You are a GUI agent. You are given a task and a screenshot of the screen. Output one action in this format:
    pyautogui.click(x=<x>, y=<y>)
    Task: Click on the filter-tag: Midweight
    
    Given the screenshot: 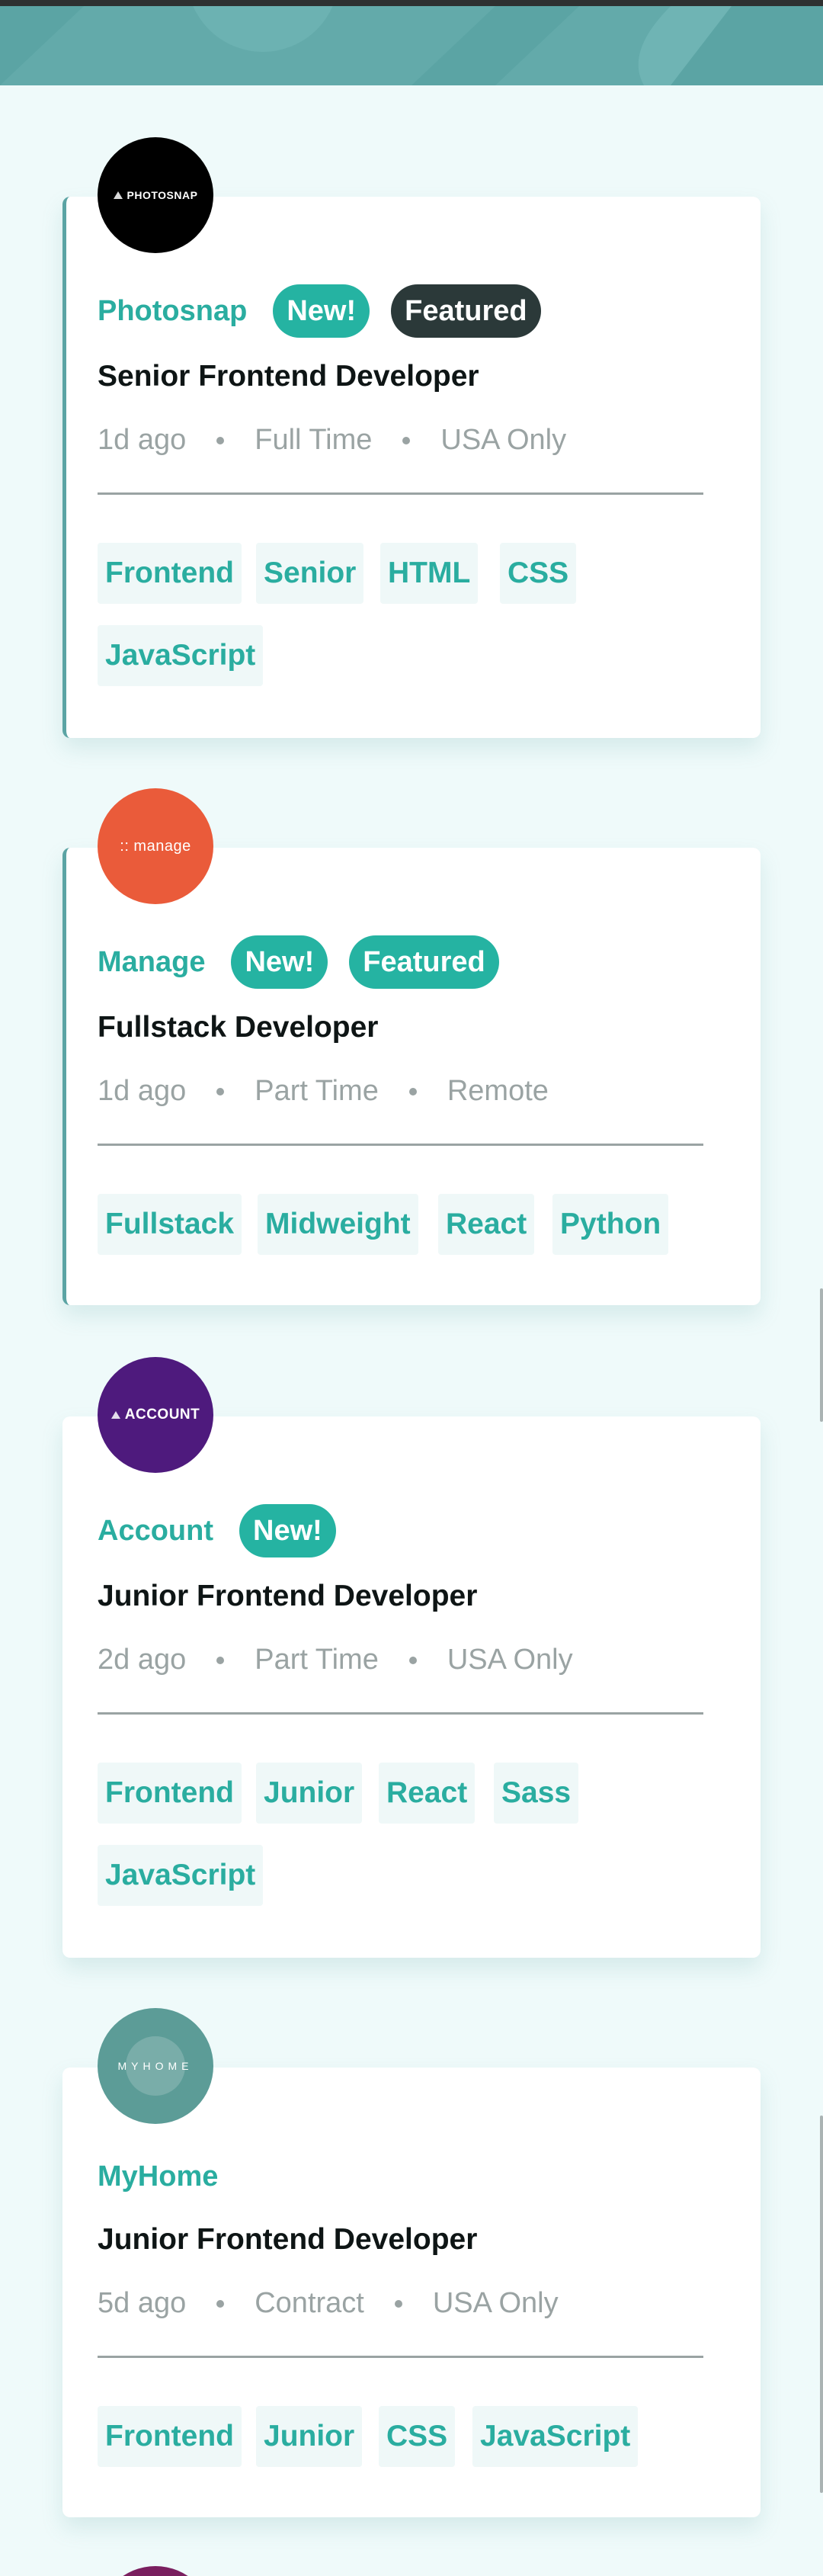 What is the action you would take?
    pyautogui.click(x=338, y=1224)
    